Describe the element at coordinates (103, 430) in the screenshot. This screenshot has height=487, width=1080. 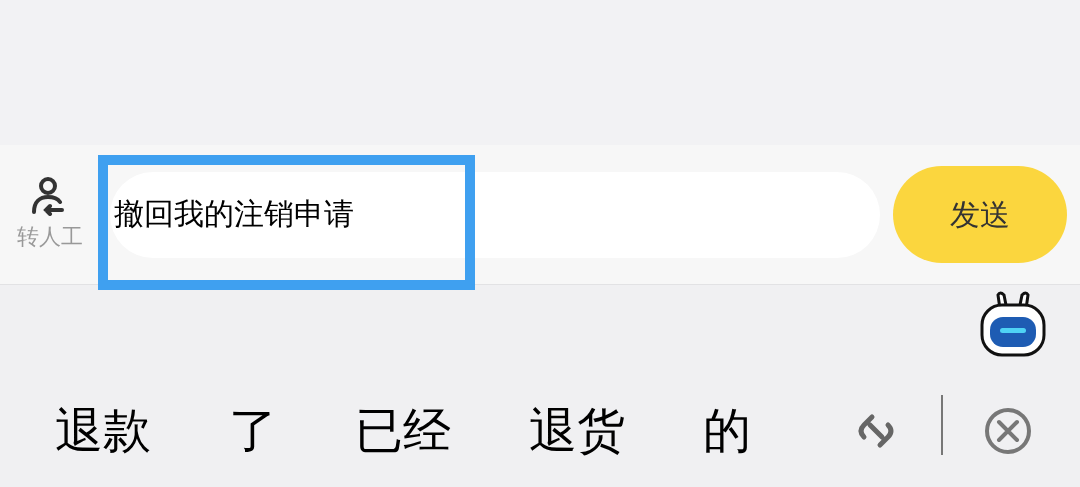
I see `suggestion-word: 退款` at that location.